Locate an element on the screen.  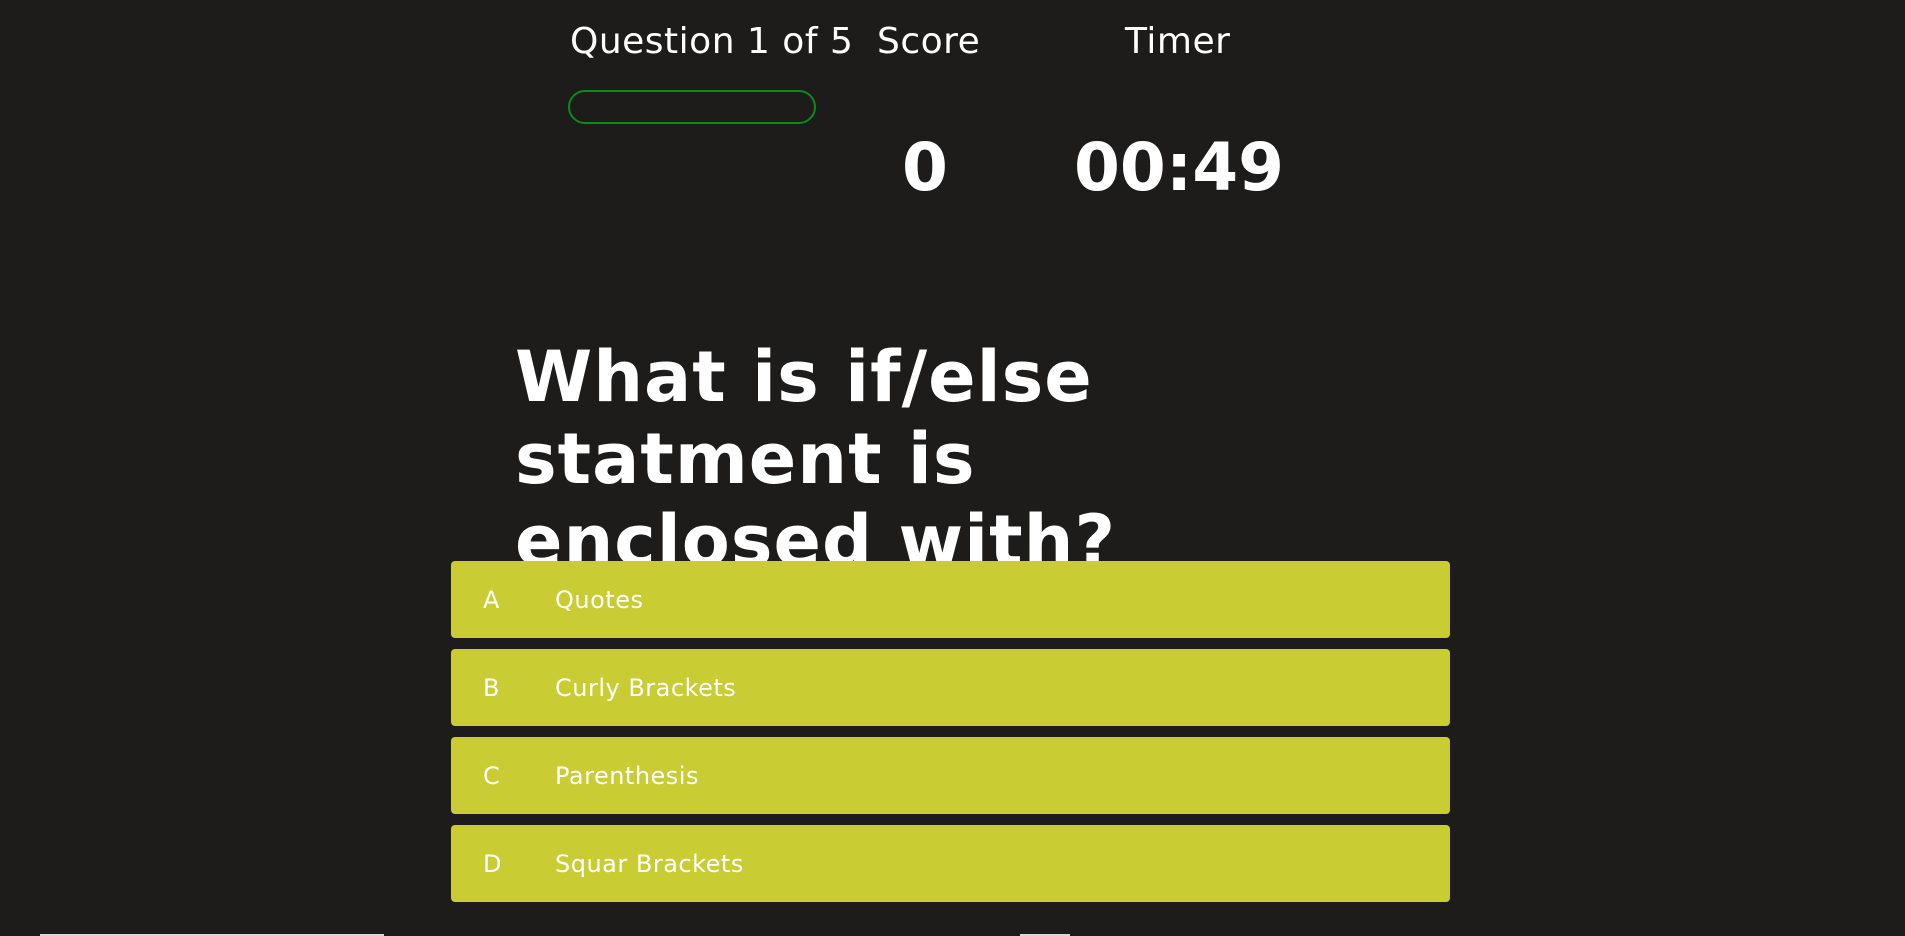
progress-bar is located at coordinates (692, 107).